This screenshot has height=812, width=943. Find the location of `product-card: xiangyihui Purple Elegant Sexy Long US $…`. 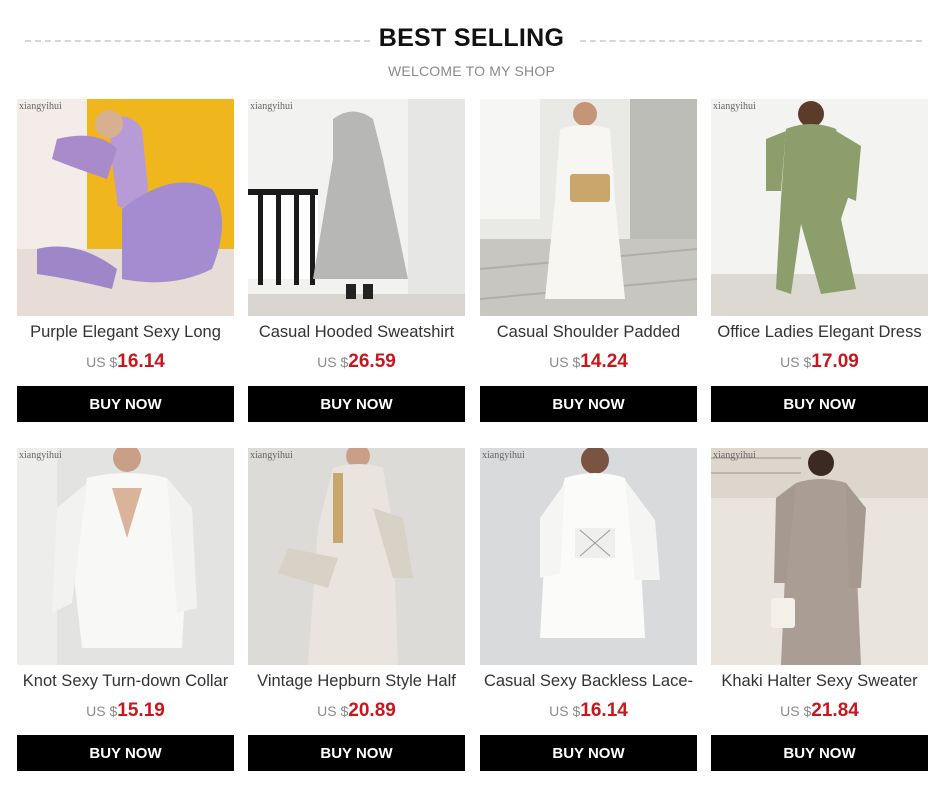

product-card: xiangyihui Purple Elegant Sexy Long US $… is located at coordinates (125, 260).